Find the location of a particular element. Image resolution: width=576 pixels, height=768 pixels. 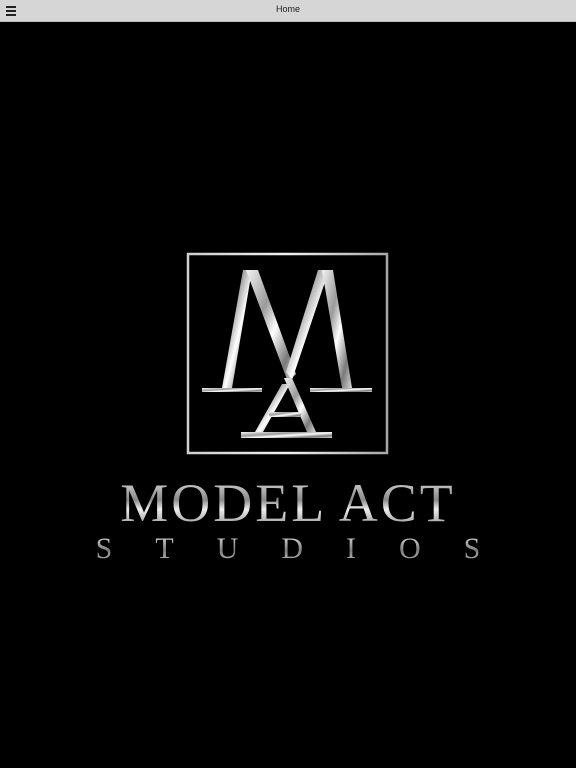

logo-monogram is located at coordinates (287, 353).